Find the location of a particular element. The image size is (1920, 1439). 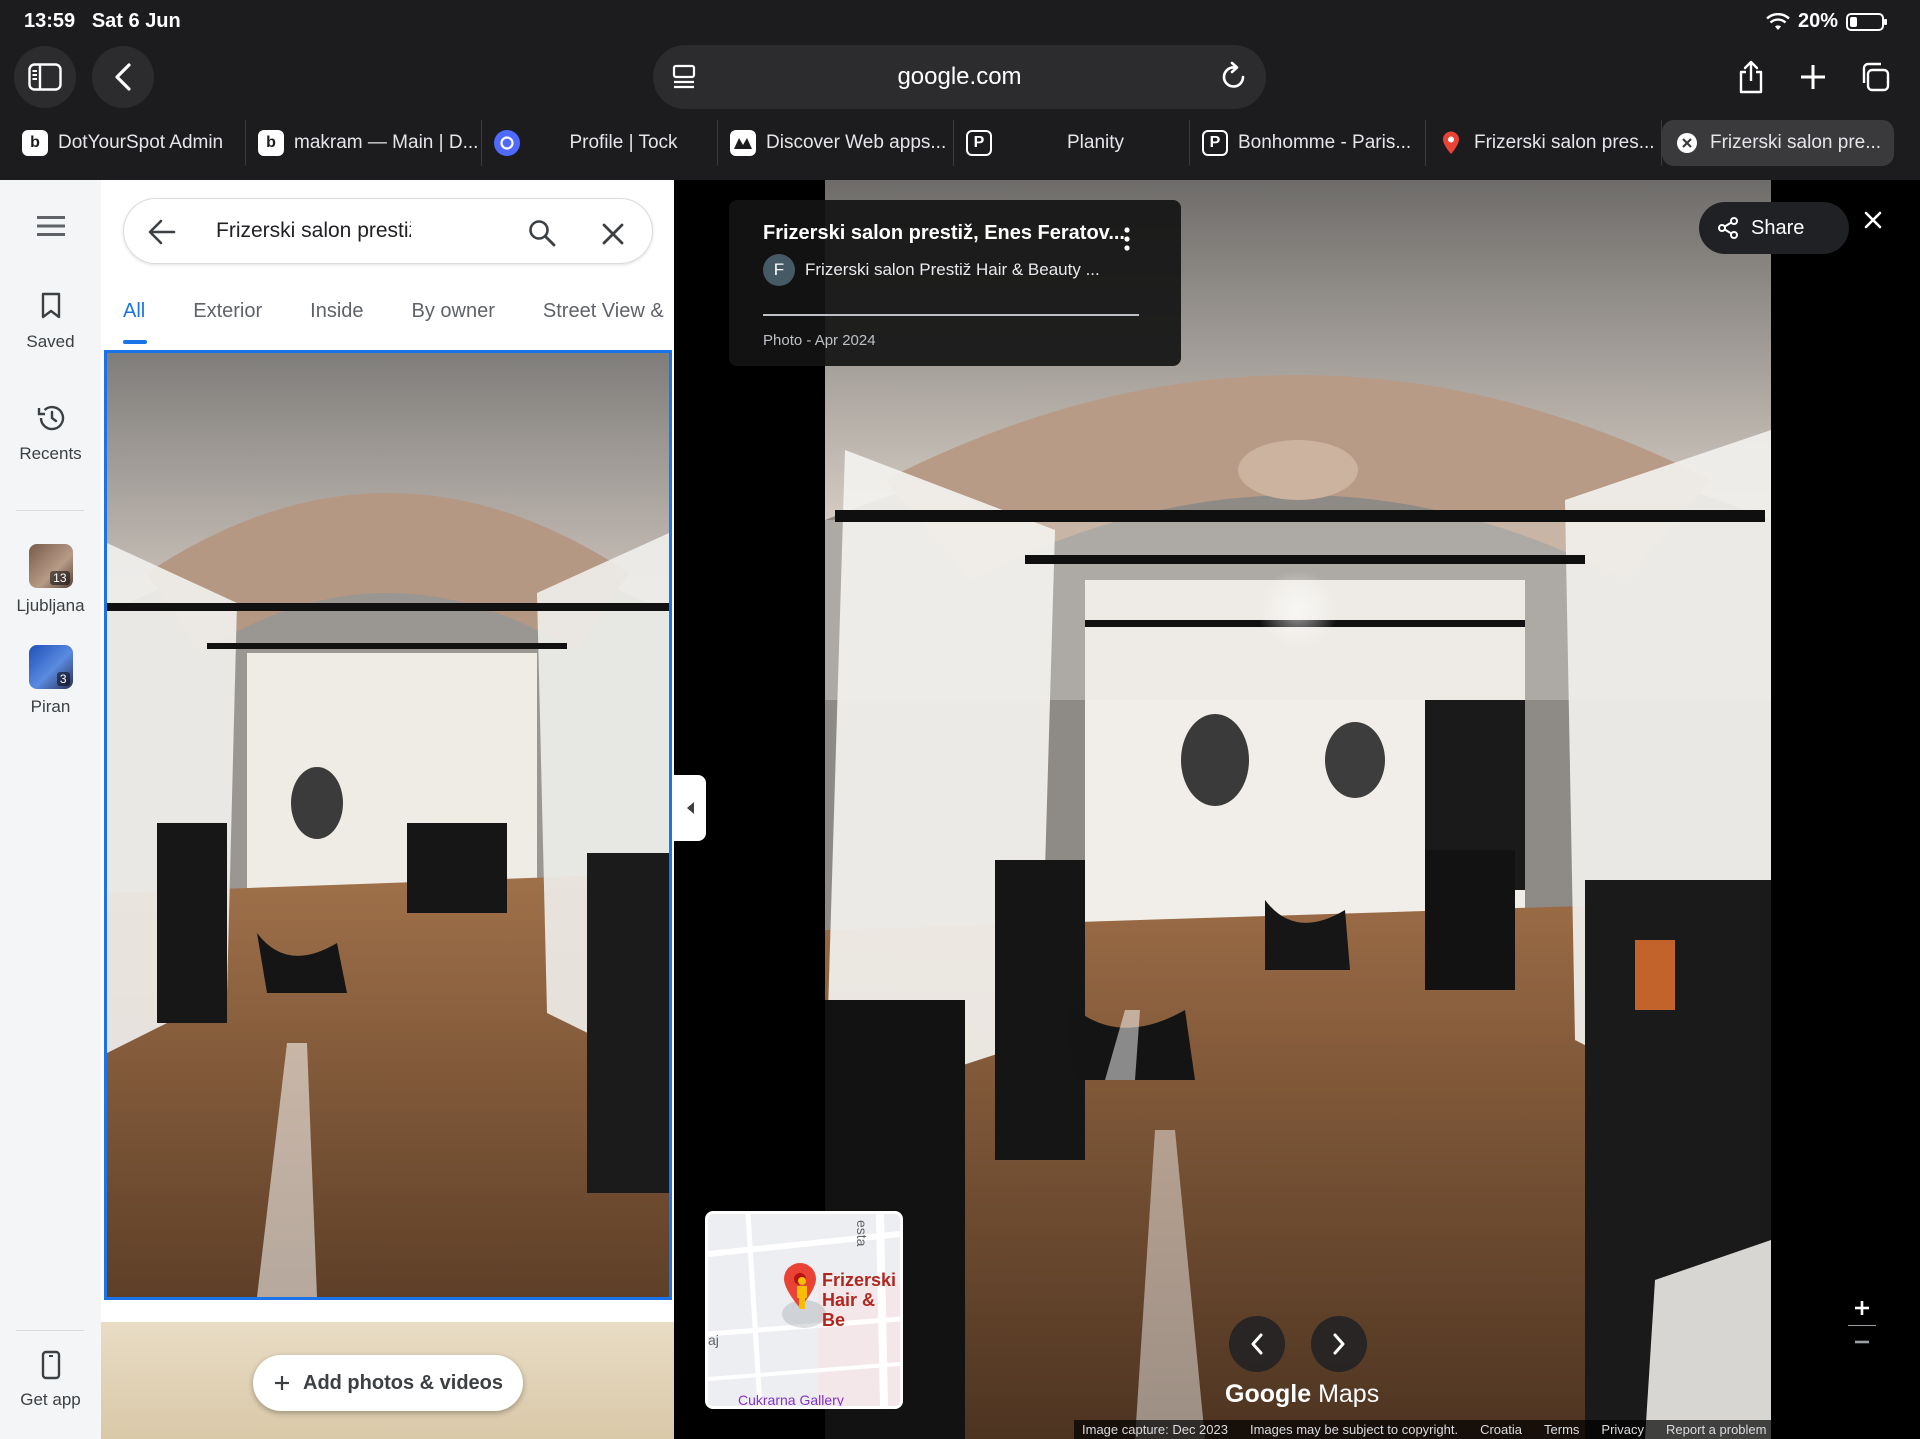

next-photo-button is located at coordinates (1339, 1344).